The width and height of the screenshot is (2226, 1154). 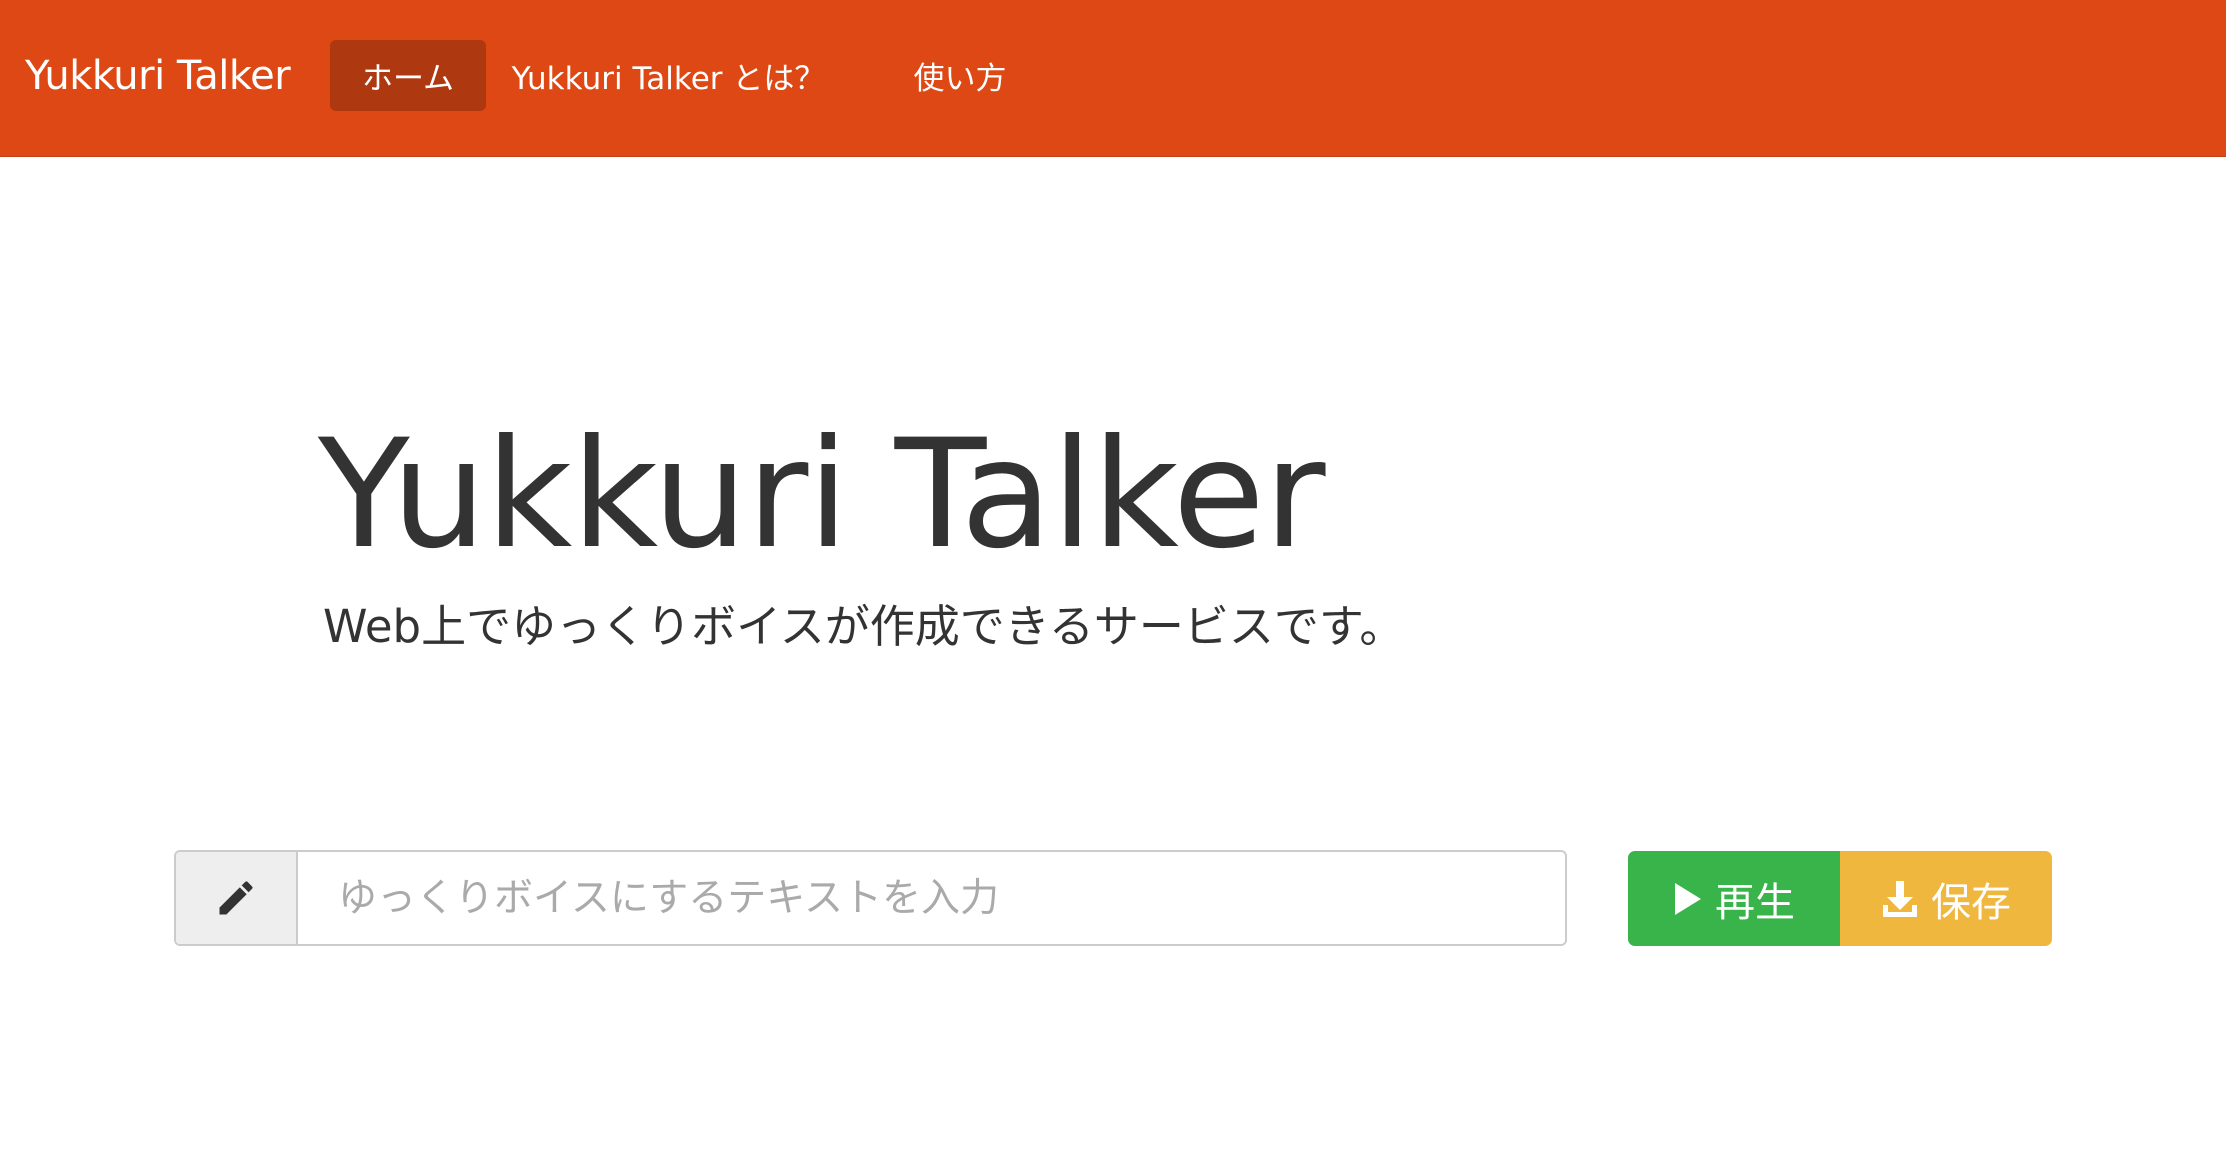 I want to click on input-addon, so click(x=237, y=898).